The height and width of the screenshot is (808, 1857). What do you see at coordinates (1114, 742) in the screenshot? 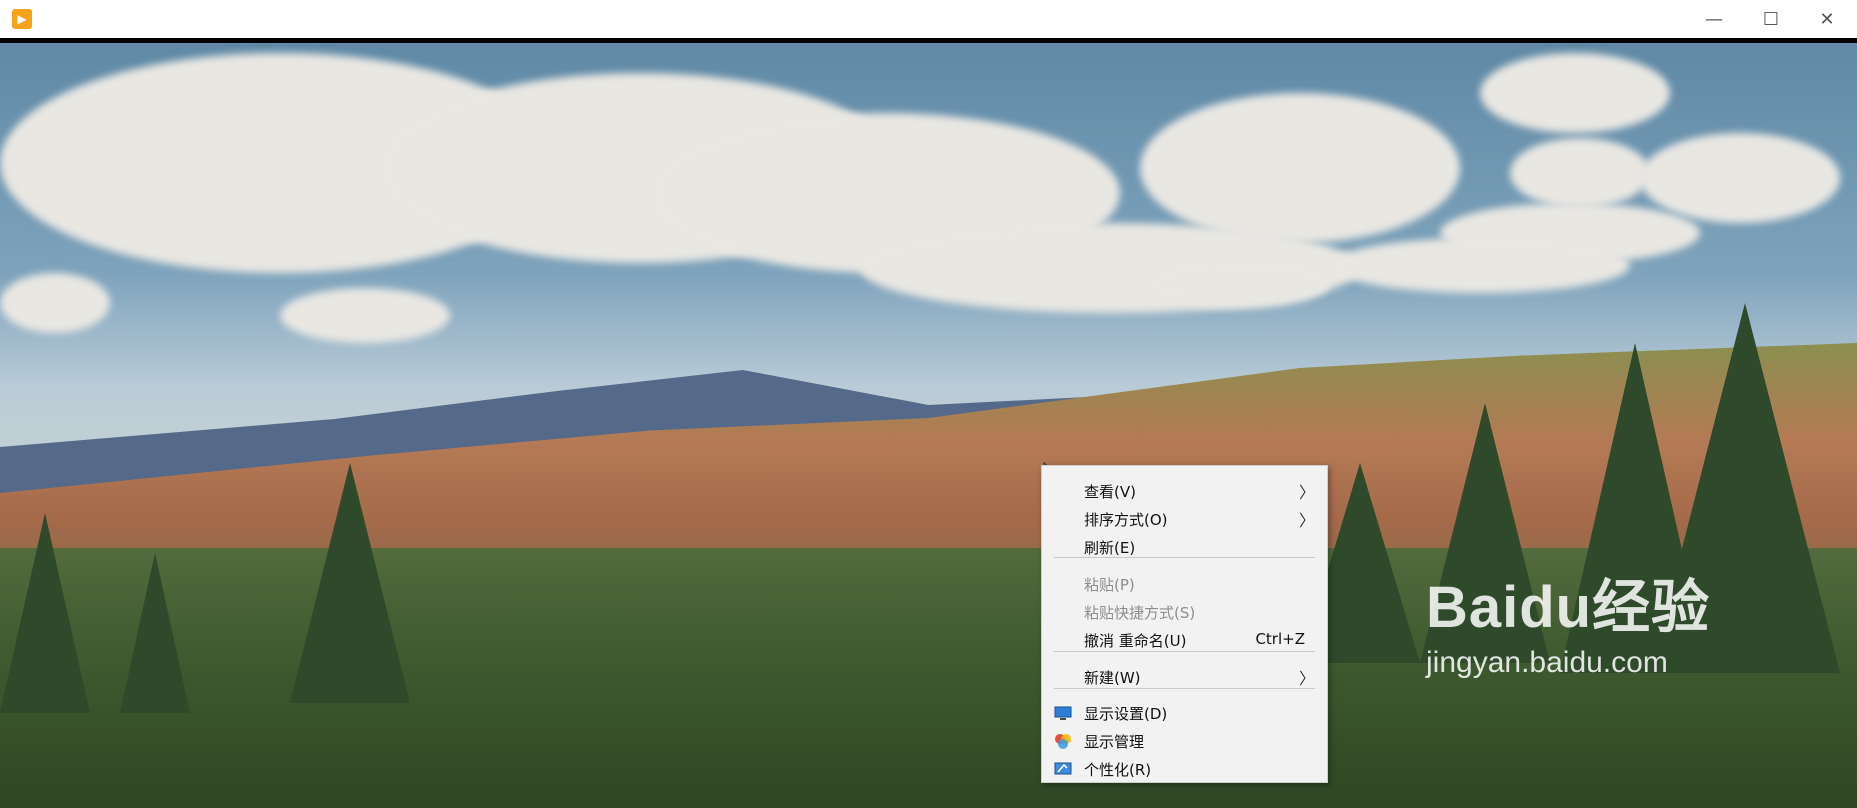
I see `menu-item-label: 显示管理` at bounding box center [1114, 742].